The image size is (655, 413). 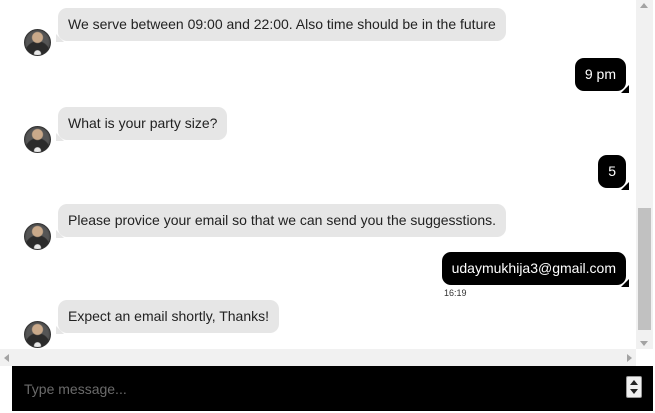 I want to click on scroll-left-arrow-icon, so click(x=6, y=358).